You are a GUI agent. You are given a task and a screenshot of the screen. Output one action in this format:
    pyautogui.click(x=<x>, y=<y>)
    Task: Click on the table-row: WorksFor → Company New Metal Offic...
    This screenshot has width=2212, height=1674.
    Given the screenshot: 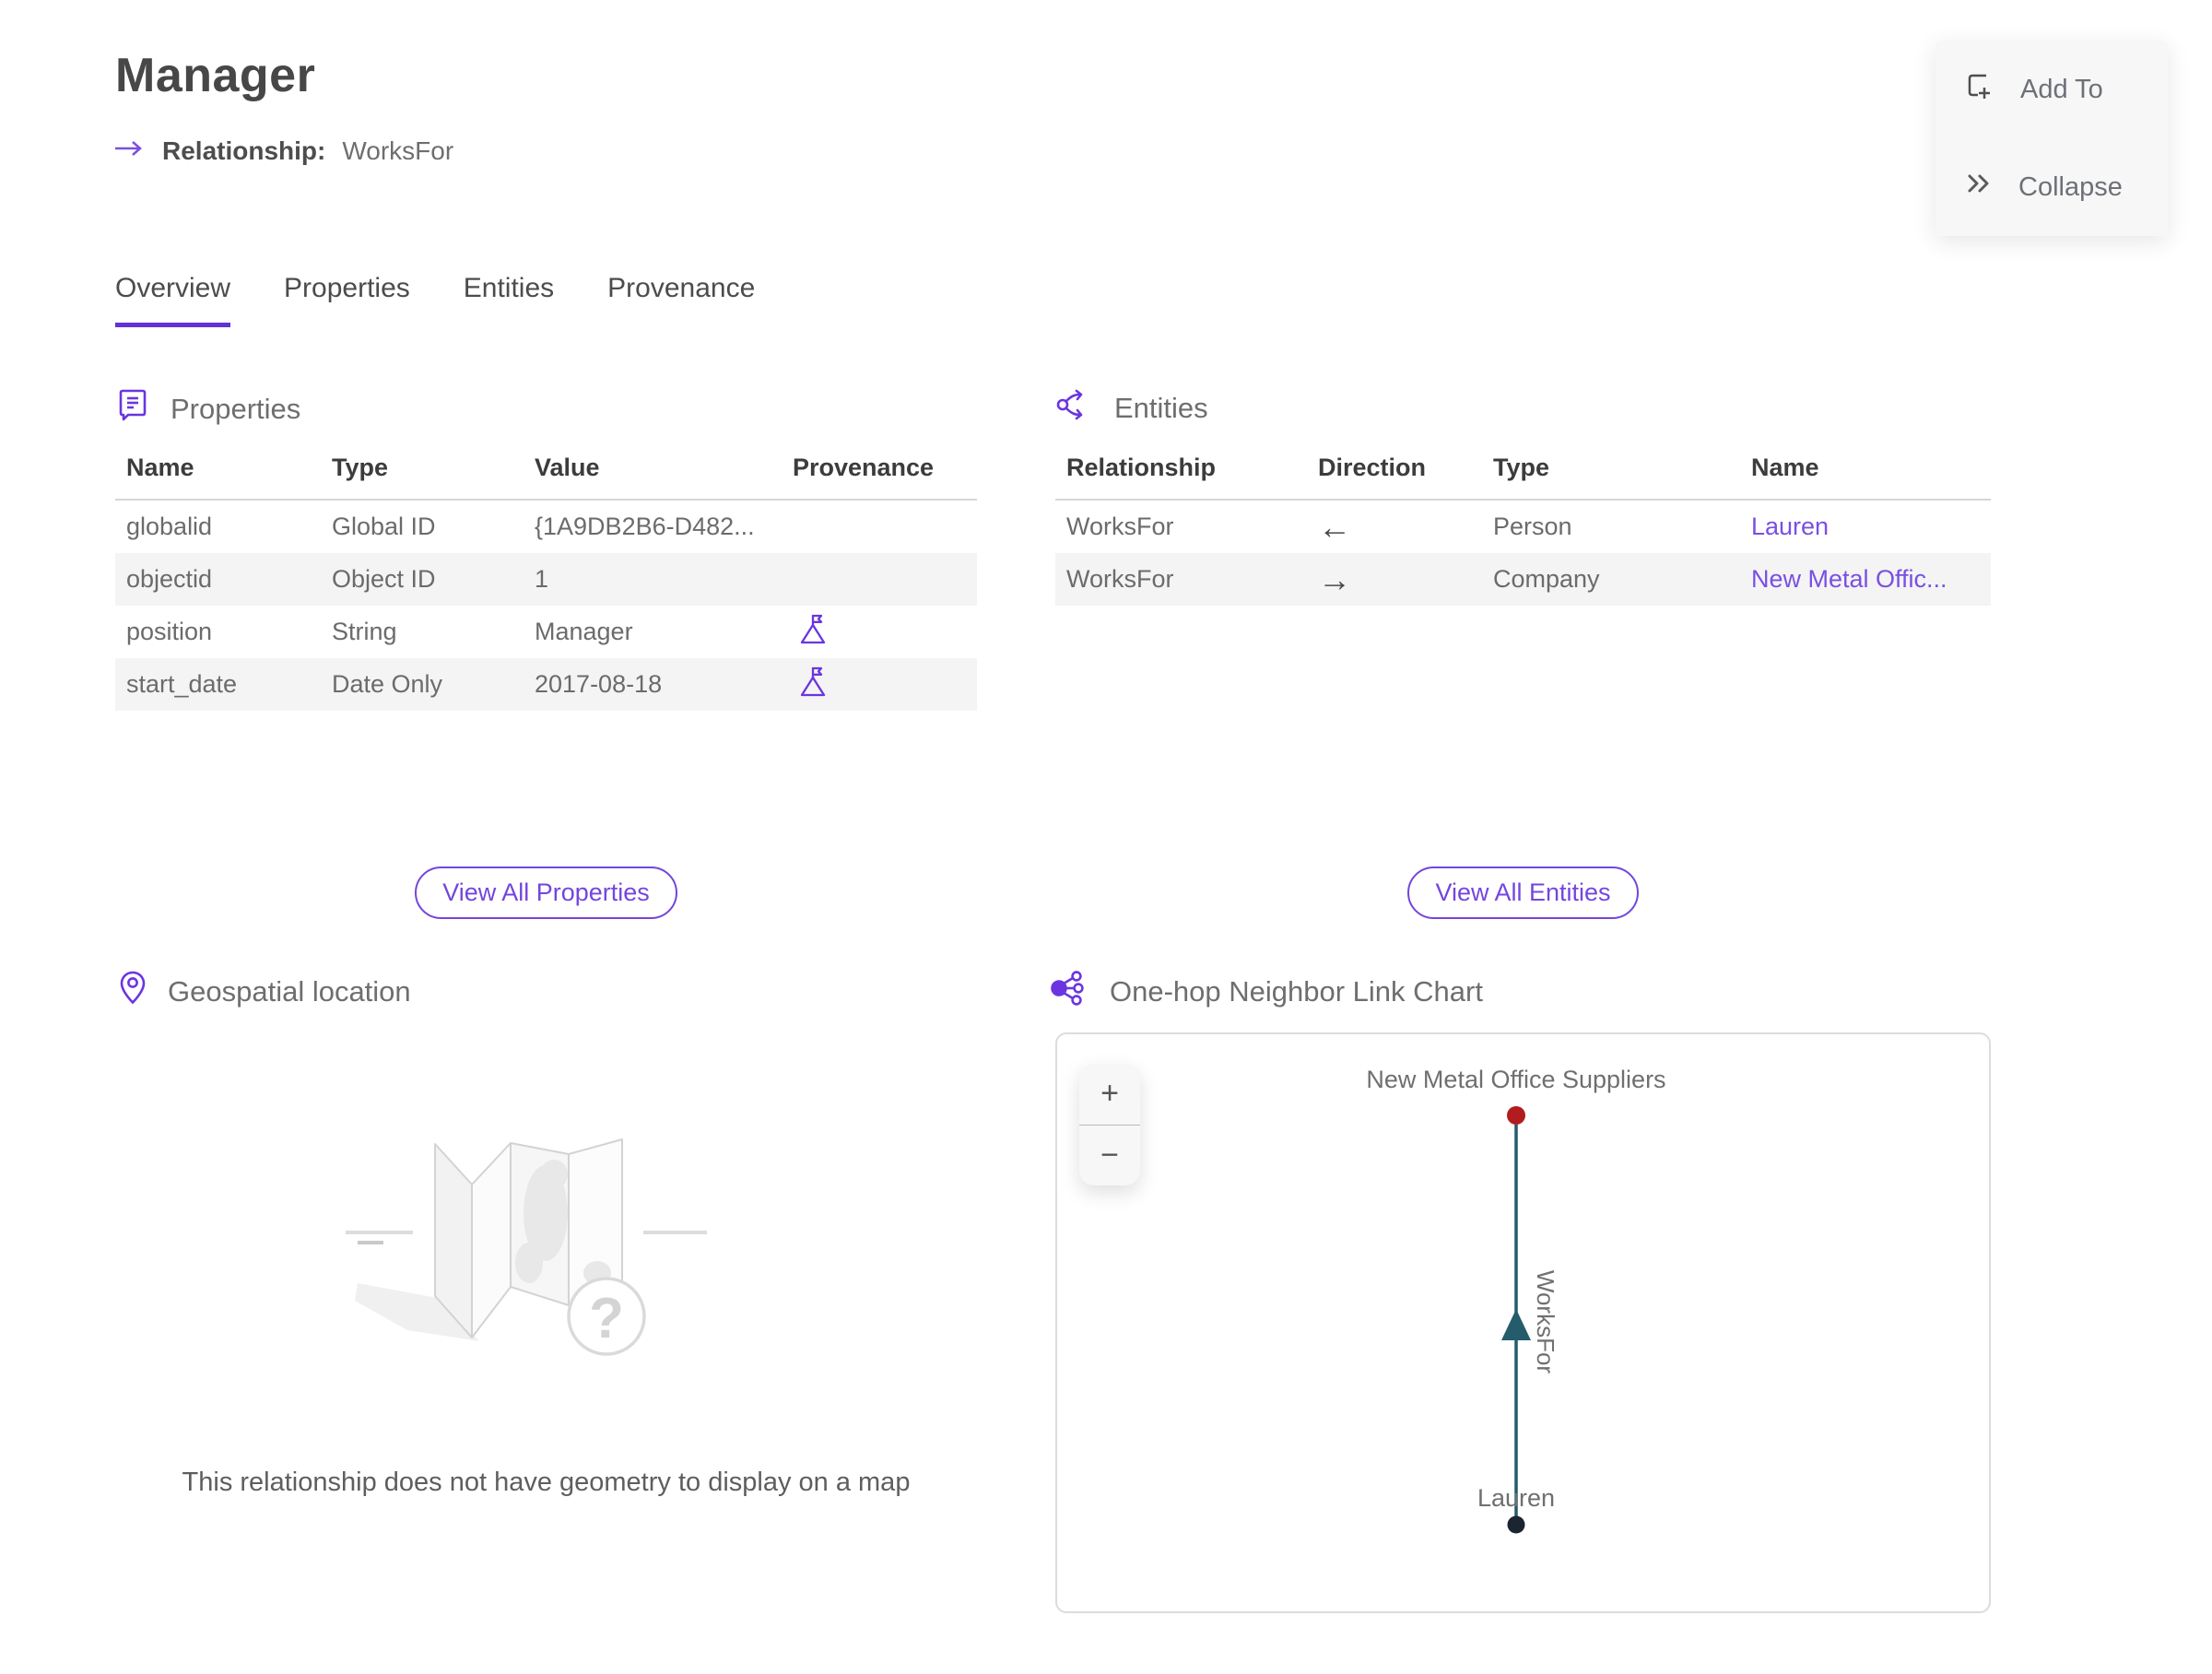 What is the action you would take?
    pyautogui.click(x=1523, y=580)
    